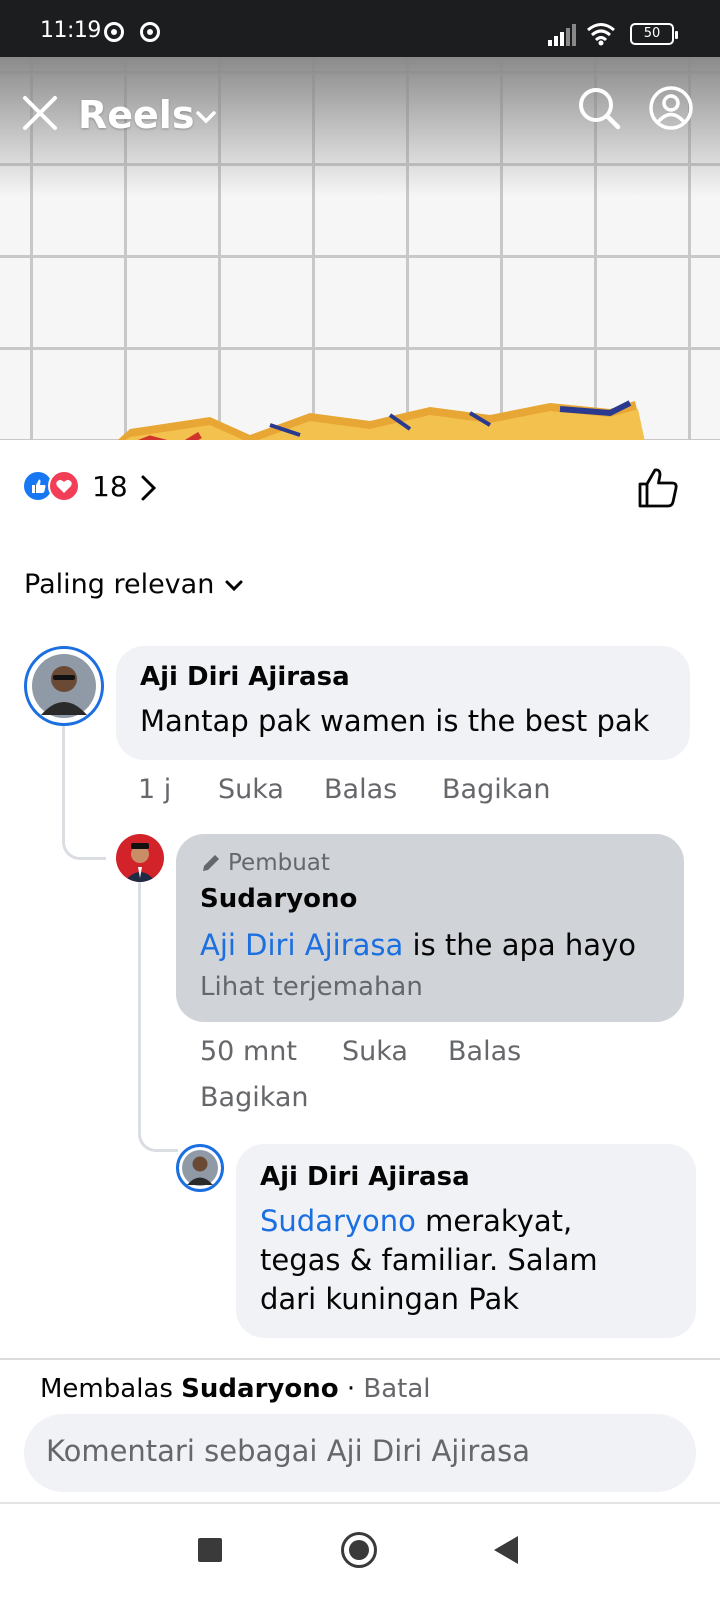 The height and width of the screenshot is (1600, 720). I want to click on mention-link: Sudaryono, so click(338, 1221).